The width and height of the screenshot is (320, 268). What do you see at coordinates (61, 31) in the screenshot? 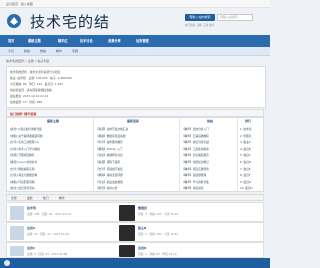
I see `site-logo: 技术宅的结界` at bounding box center [61, 31].